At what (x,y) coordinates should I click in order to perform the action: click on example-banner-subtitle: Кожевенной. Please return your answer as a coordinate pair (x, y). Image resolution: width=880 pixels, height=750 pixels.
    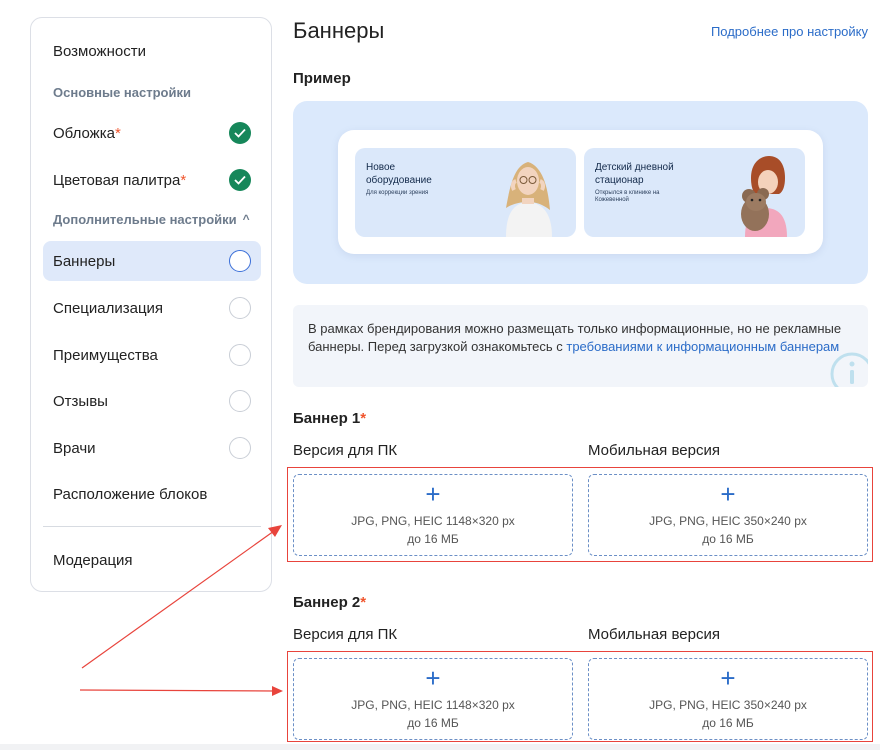
    Looking at the image, I should click on (612, 200).